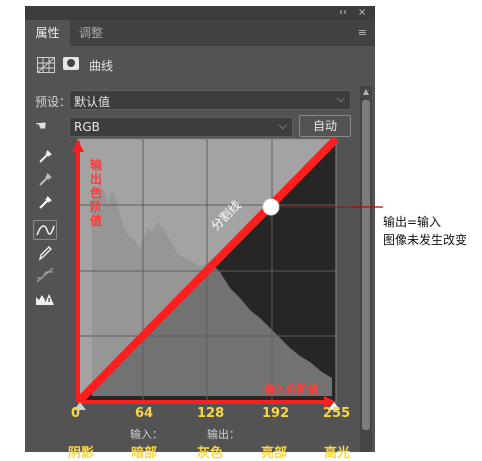  I want to click on input-tick-64: 64, so click(144, 413).